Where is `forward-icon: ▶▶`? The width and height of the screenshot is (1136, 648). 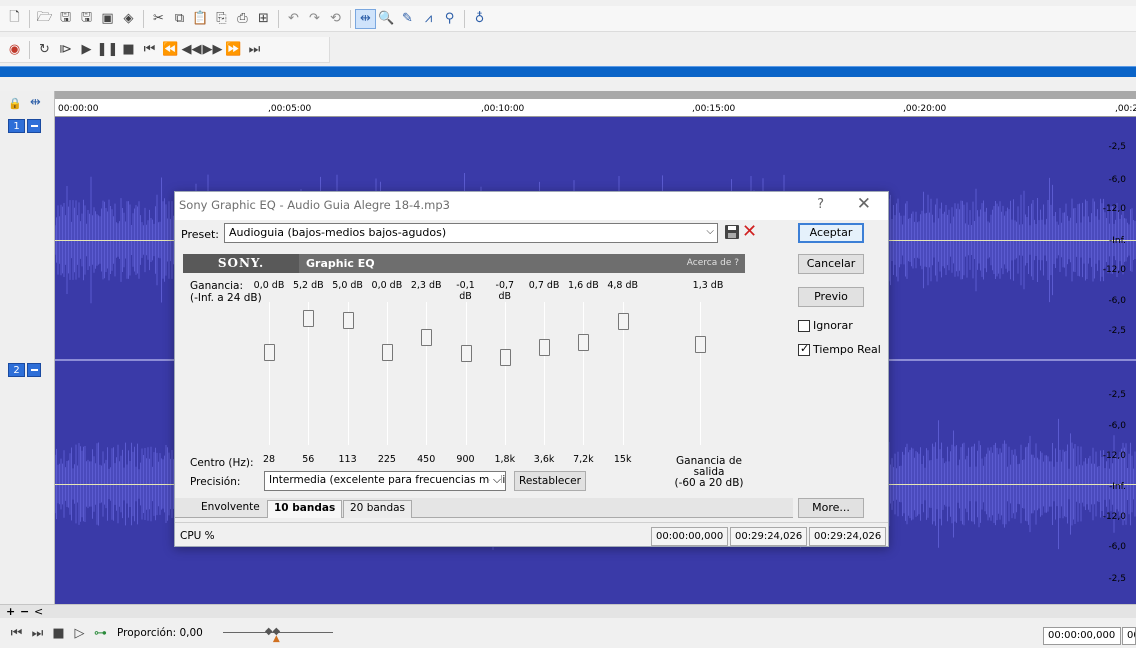
forward-icon: ▶▶ is located at coordinates (212, 50).